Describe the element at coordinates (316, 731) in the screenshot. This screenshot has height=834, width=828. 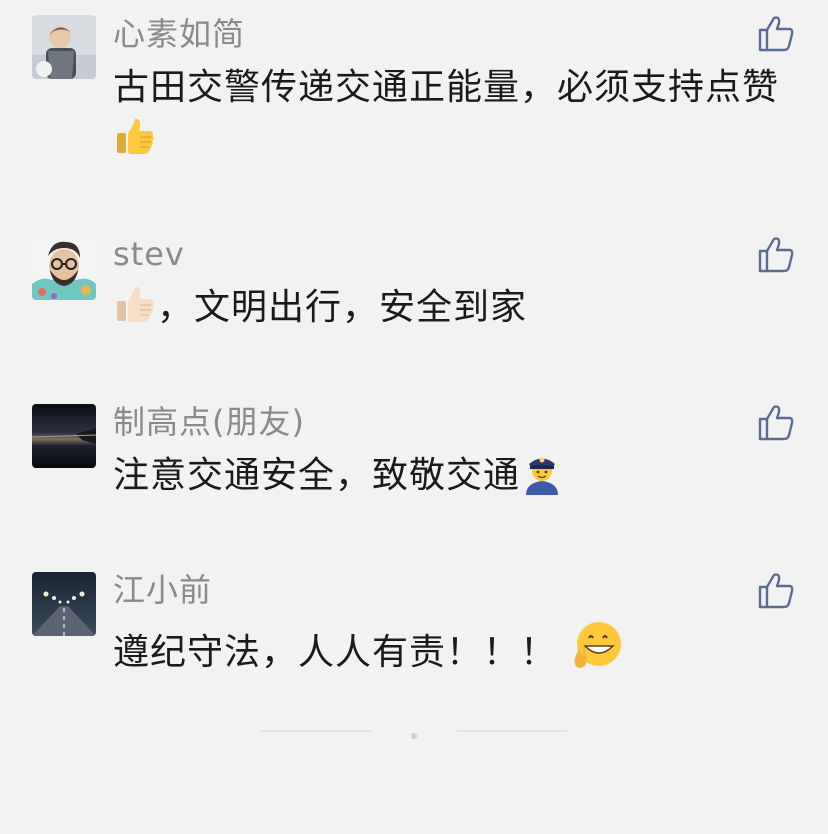
I see `footer-divider-left` at that location.